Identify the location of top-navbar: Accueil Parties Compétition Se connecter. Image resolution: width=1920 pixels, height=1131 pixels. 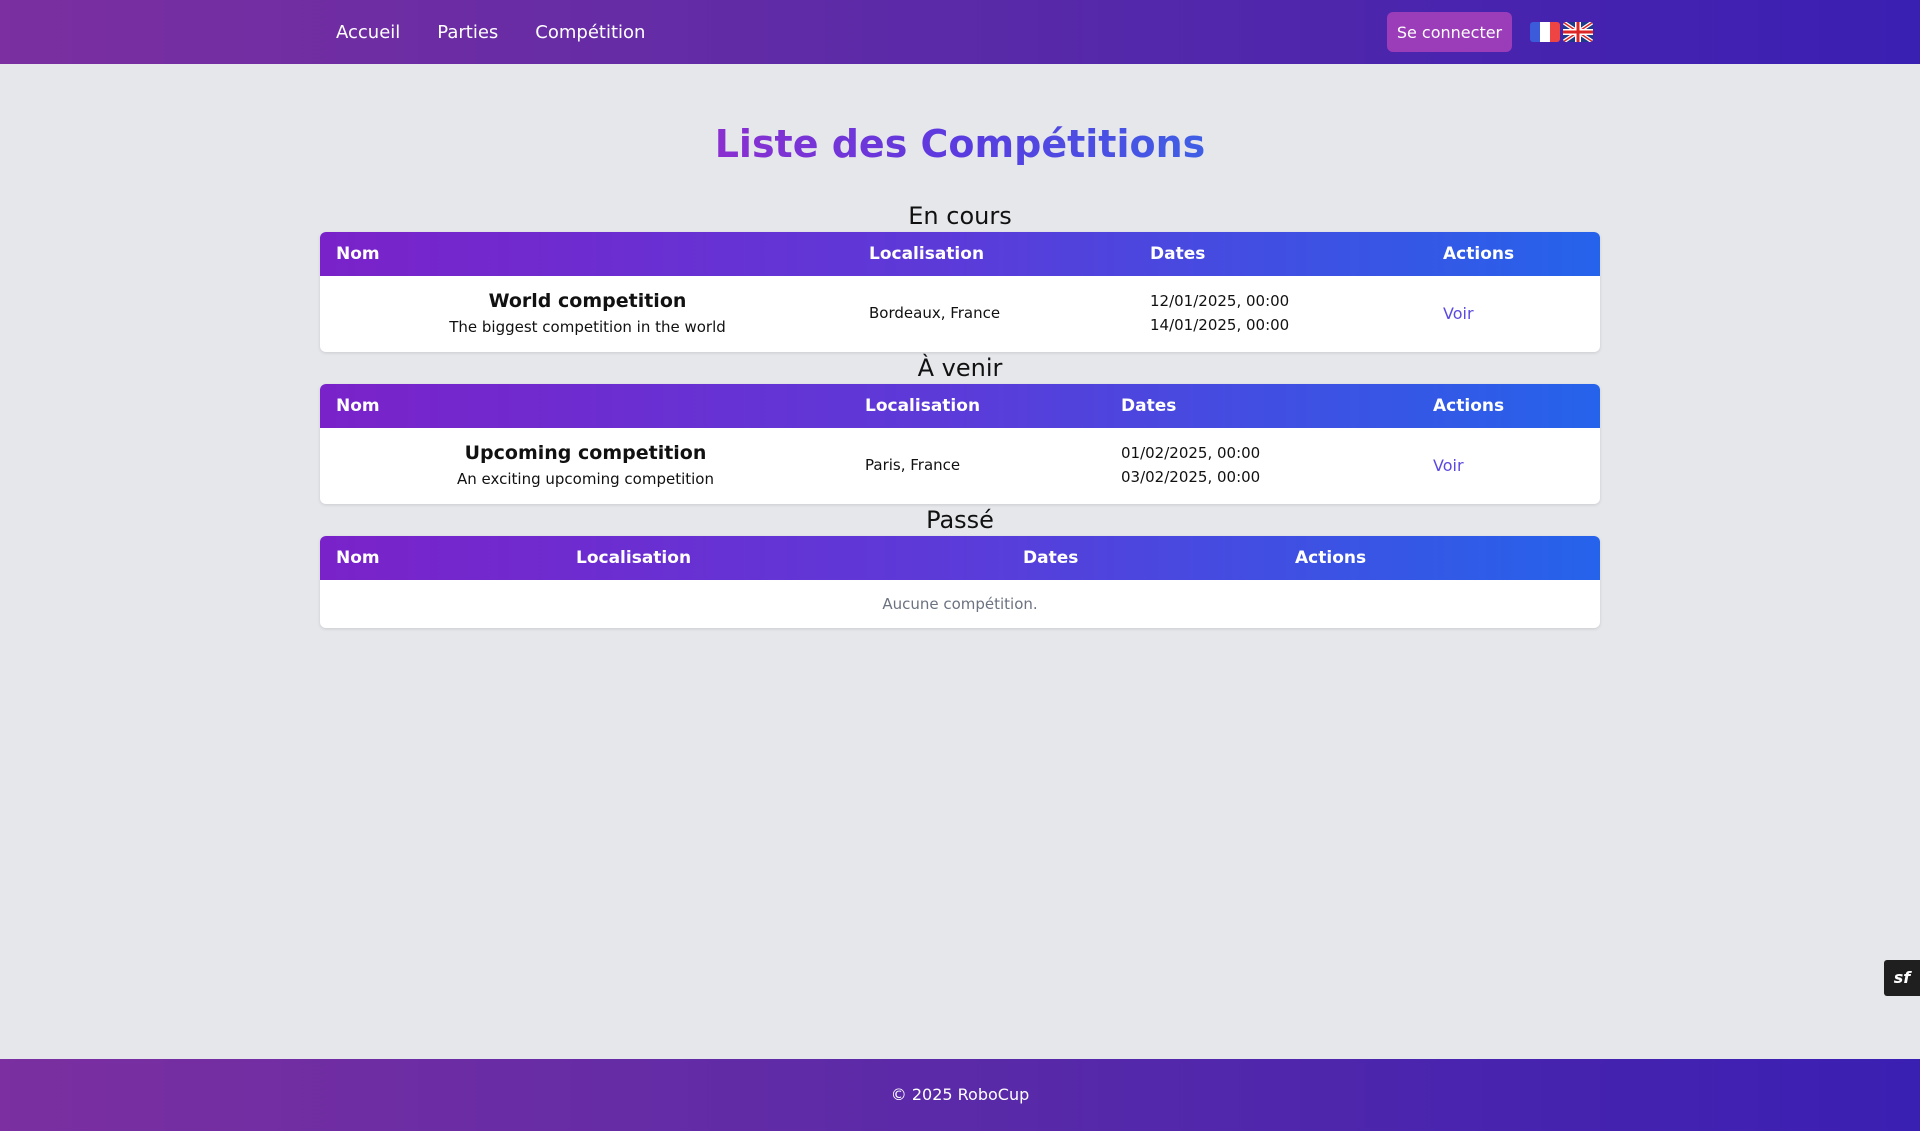
(960, 32).